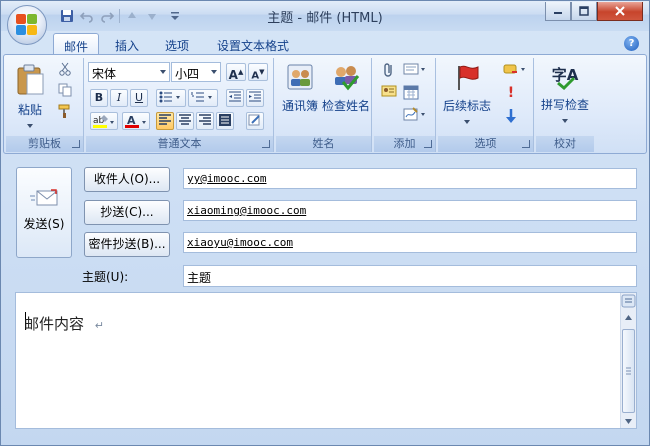  I want to click on send-button: 发送(S), so click(44, 212).